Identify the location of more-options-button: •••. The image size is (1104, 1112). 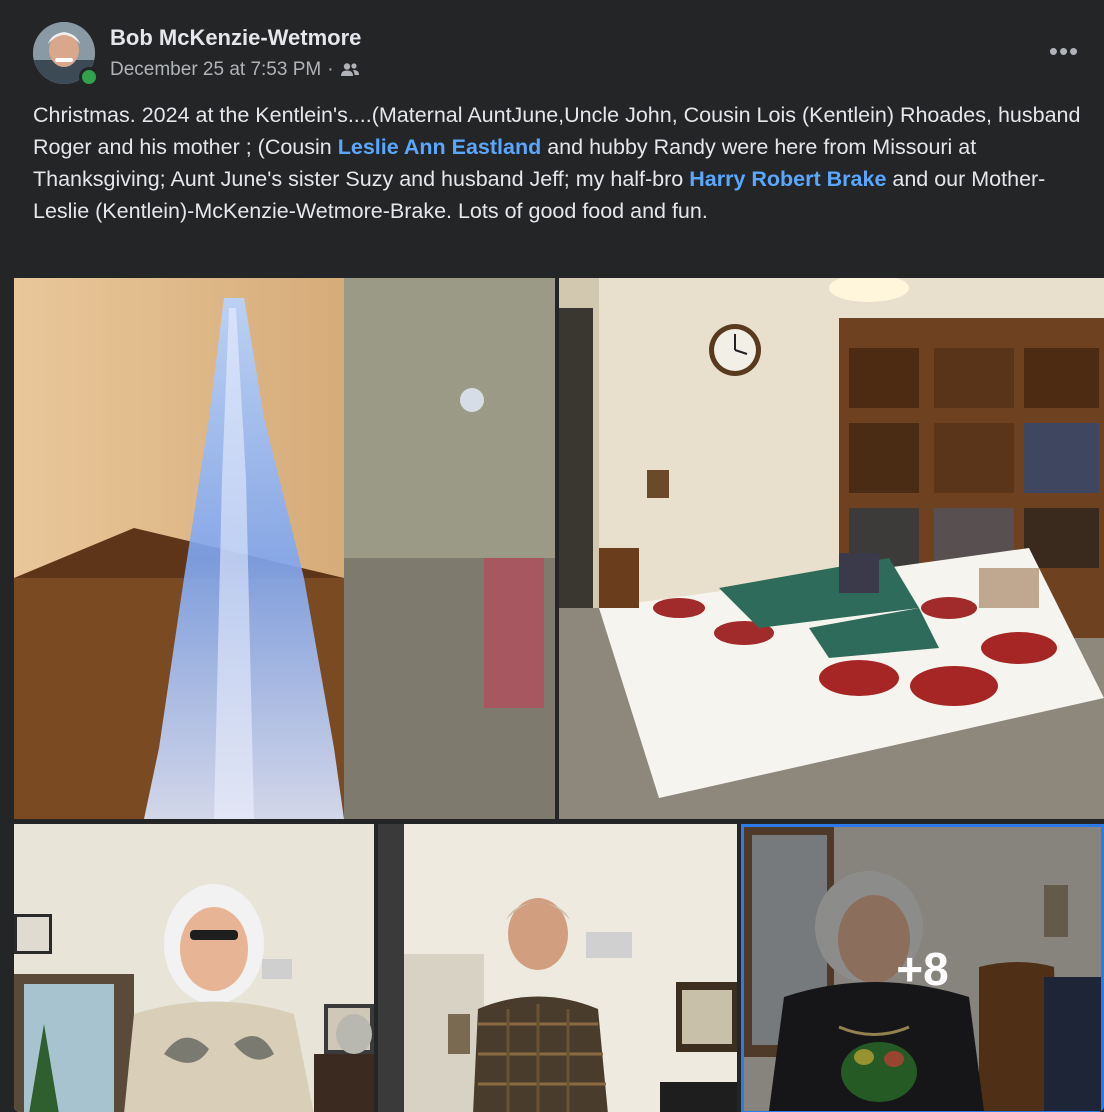
(1064, 51).